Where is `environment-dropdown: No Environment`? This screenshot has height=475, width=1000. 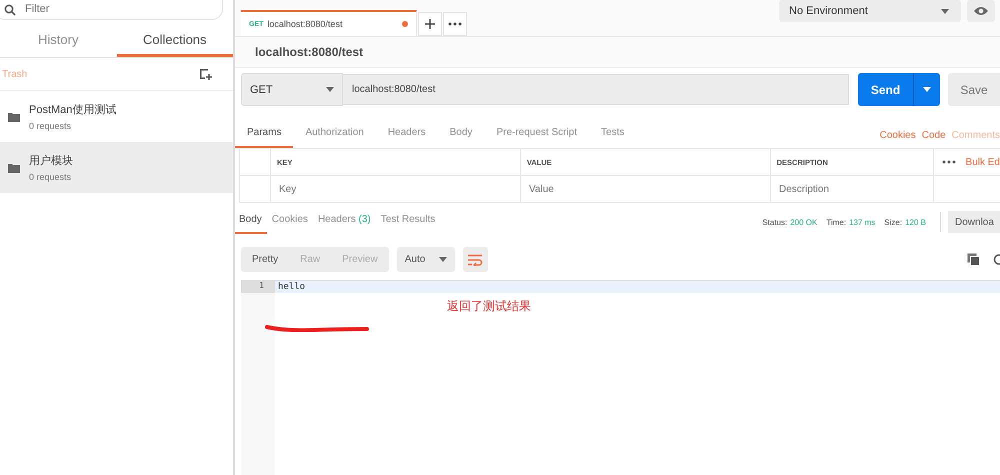 environment-dropdown: No Environment is located at coordinates (870, 11).